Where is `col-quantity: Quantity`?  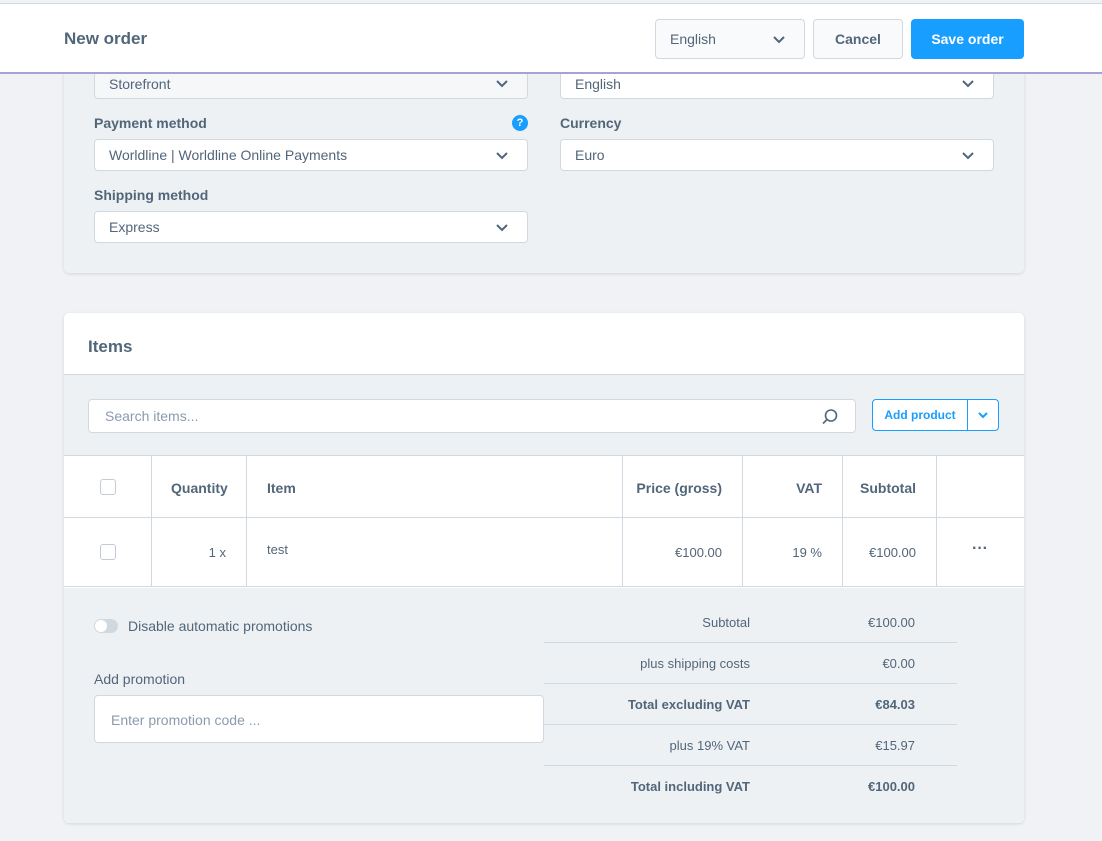
col-quantity: Quantity is located at coordinates (199, 486).